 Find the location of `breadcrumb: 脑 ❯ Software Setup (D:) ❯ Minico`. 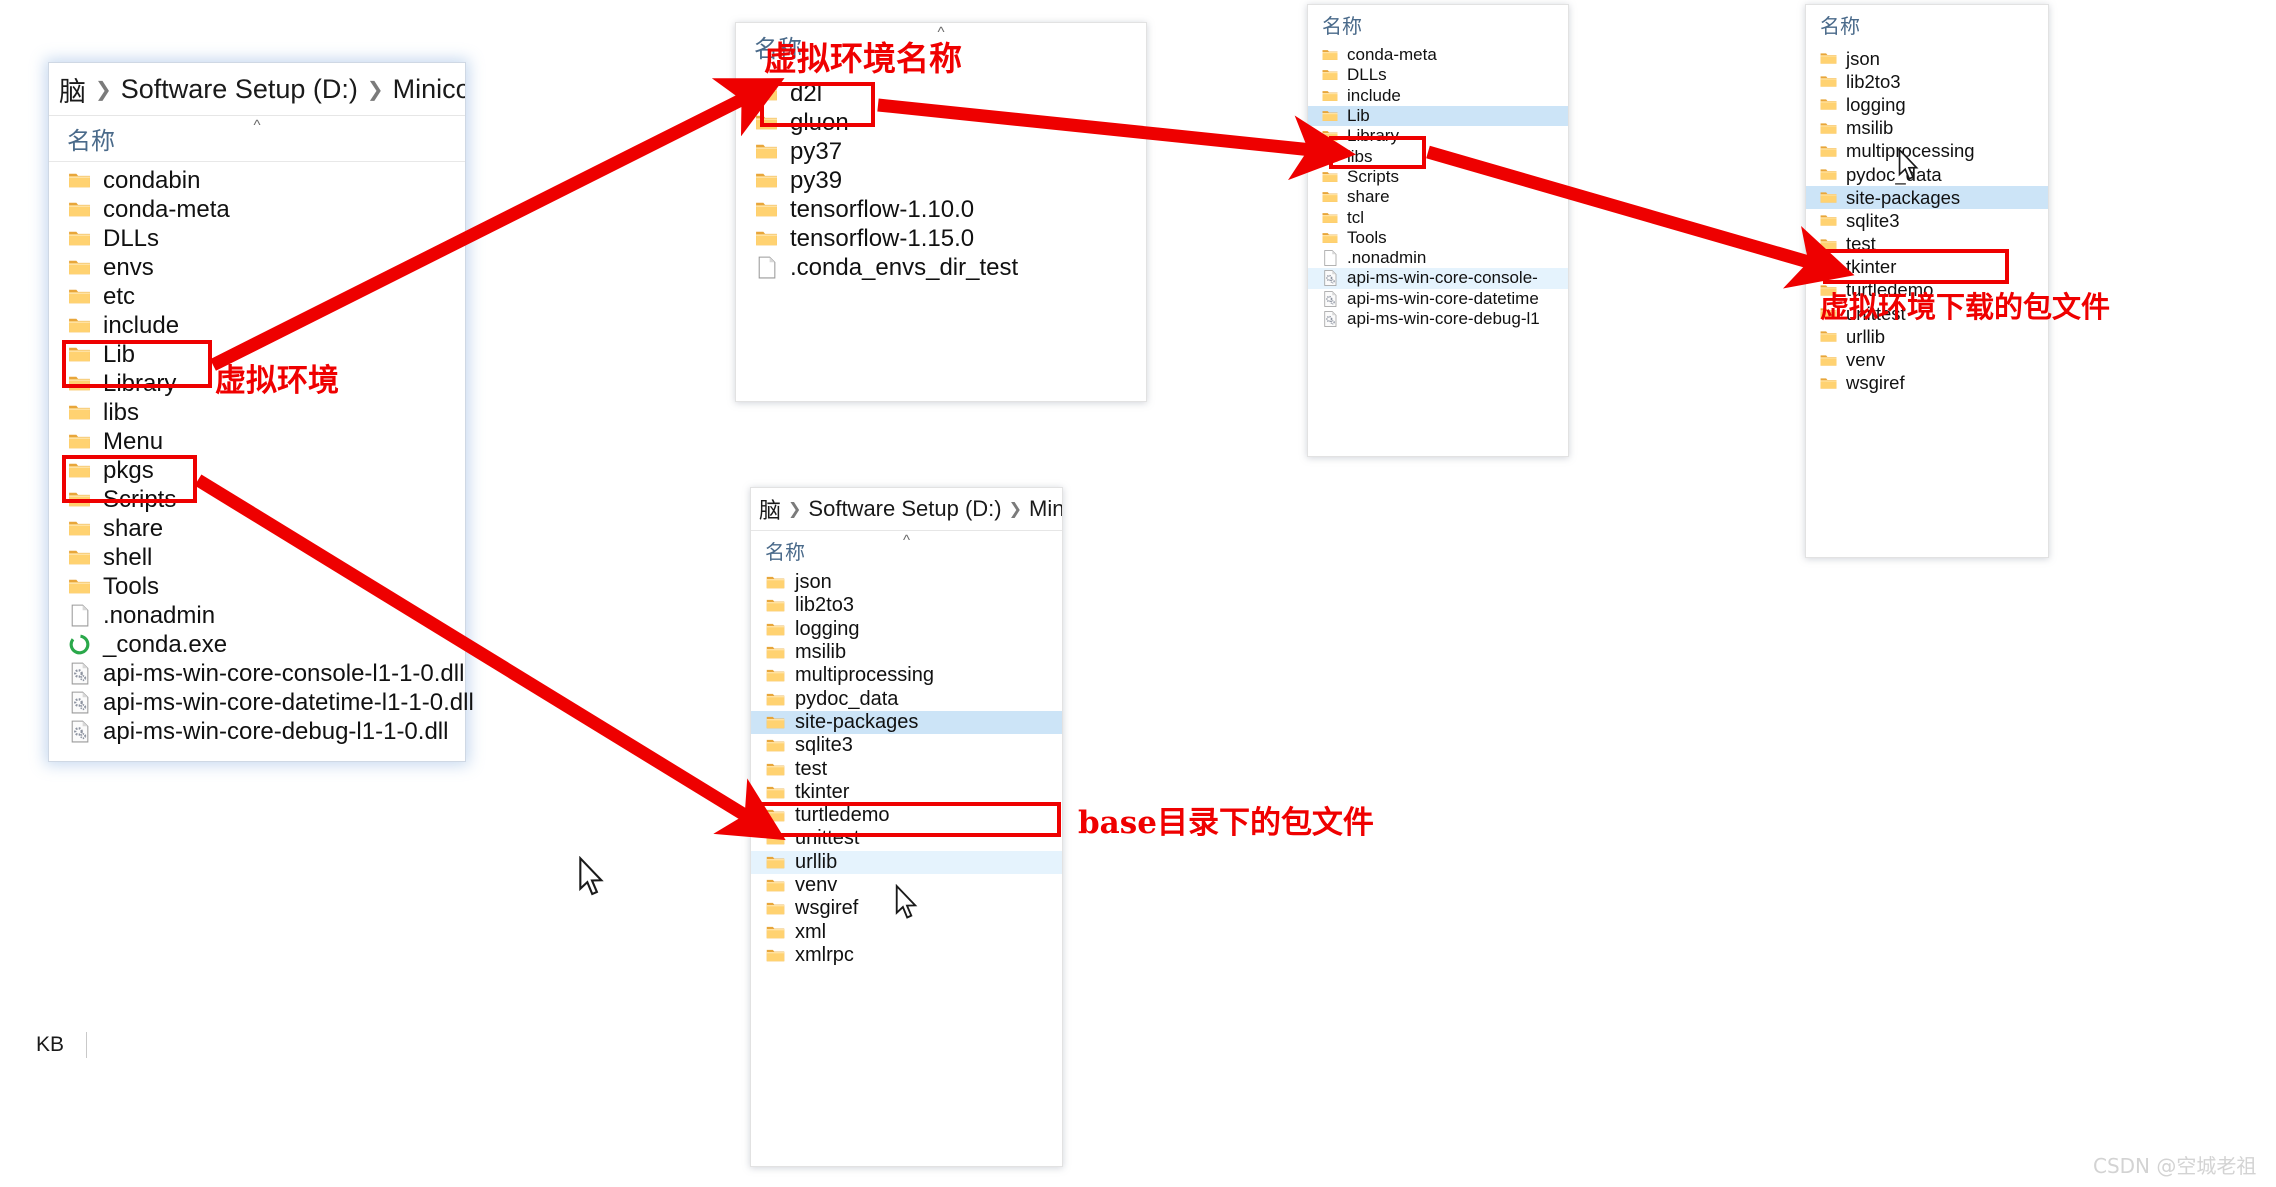

breadcrumb: 脑 ❯ Software Setup (D:) ❯ Minico is located at coordinates (906, 509).